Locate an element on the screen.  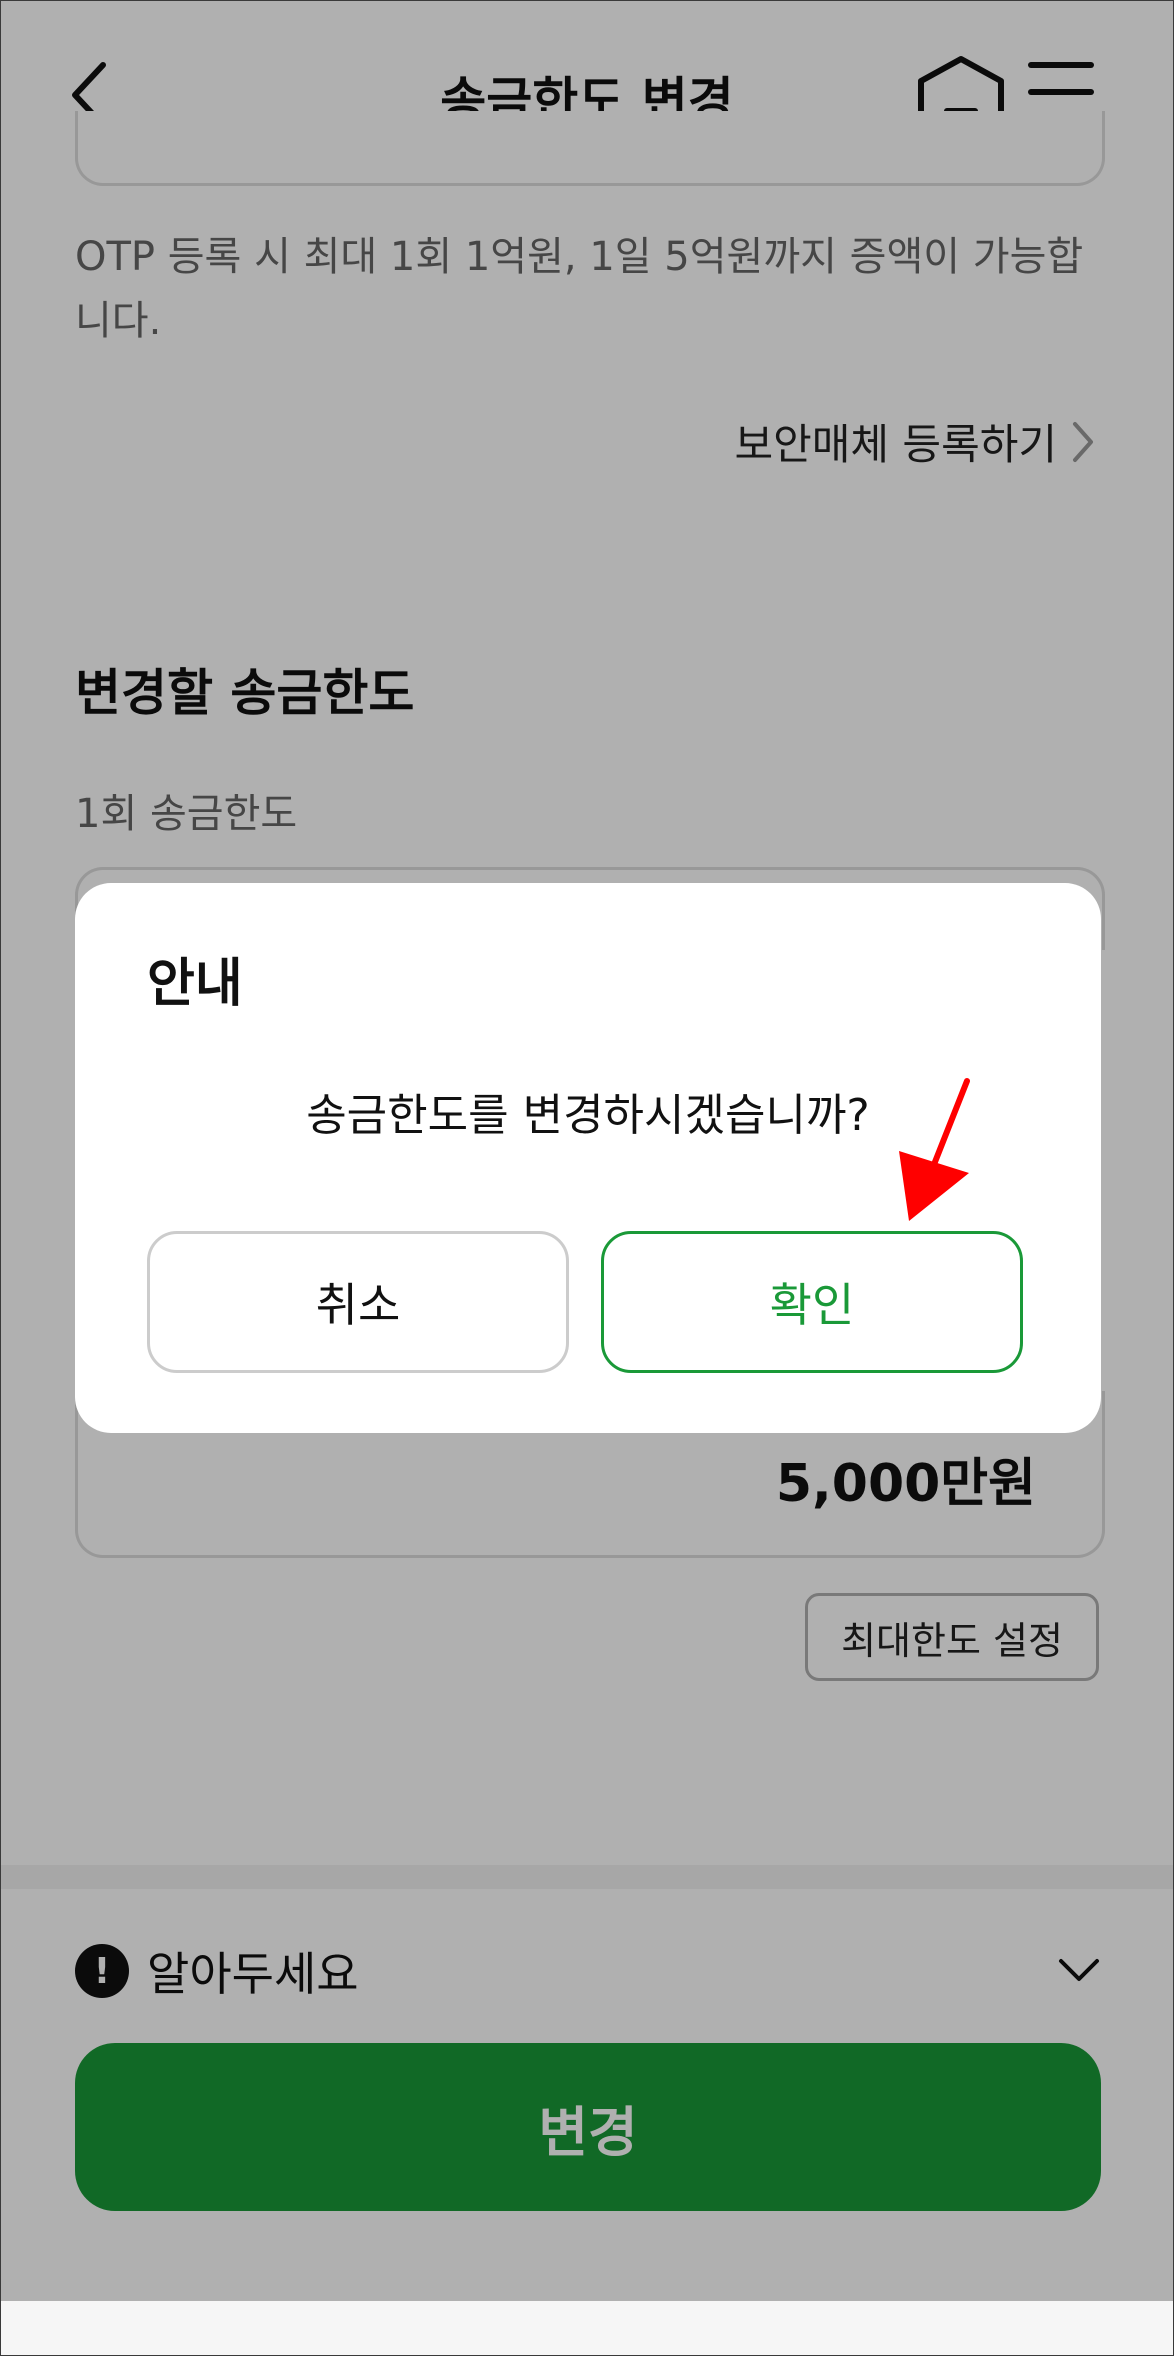
red-arrow-annotation-icon is located at coordinates (934, 1149).